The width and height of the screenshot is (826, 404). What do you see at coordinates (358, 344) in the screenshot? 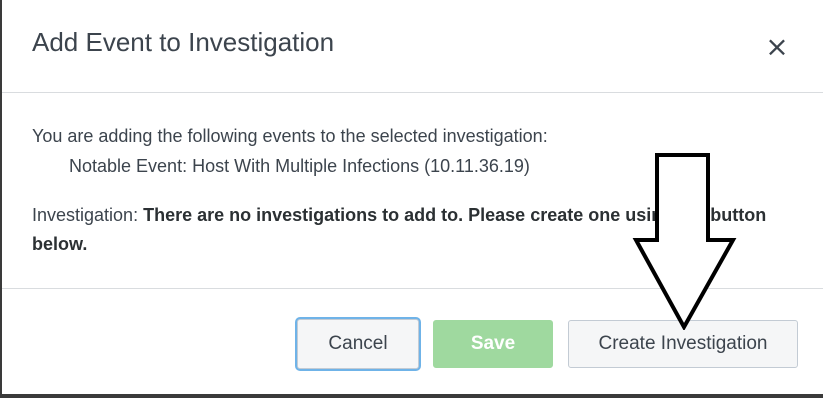
I see `cancel-button: Cancel` at bounding box center [358, 344].